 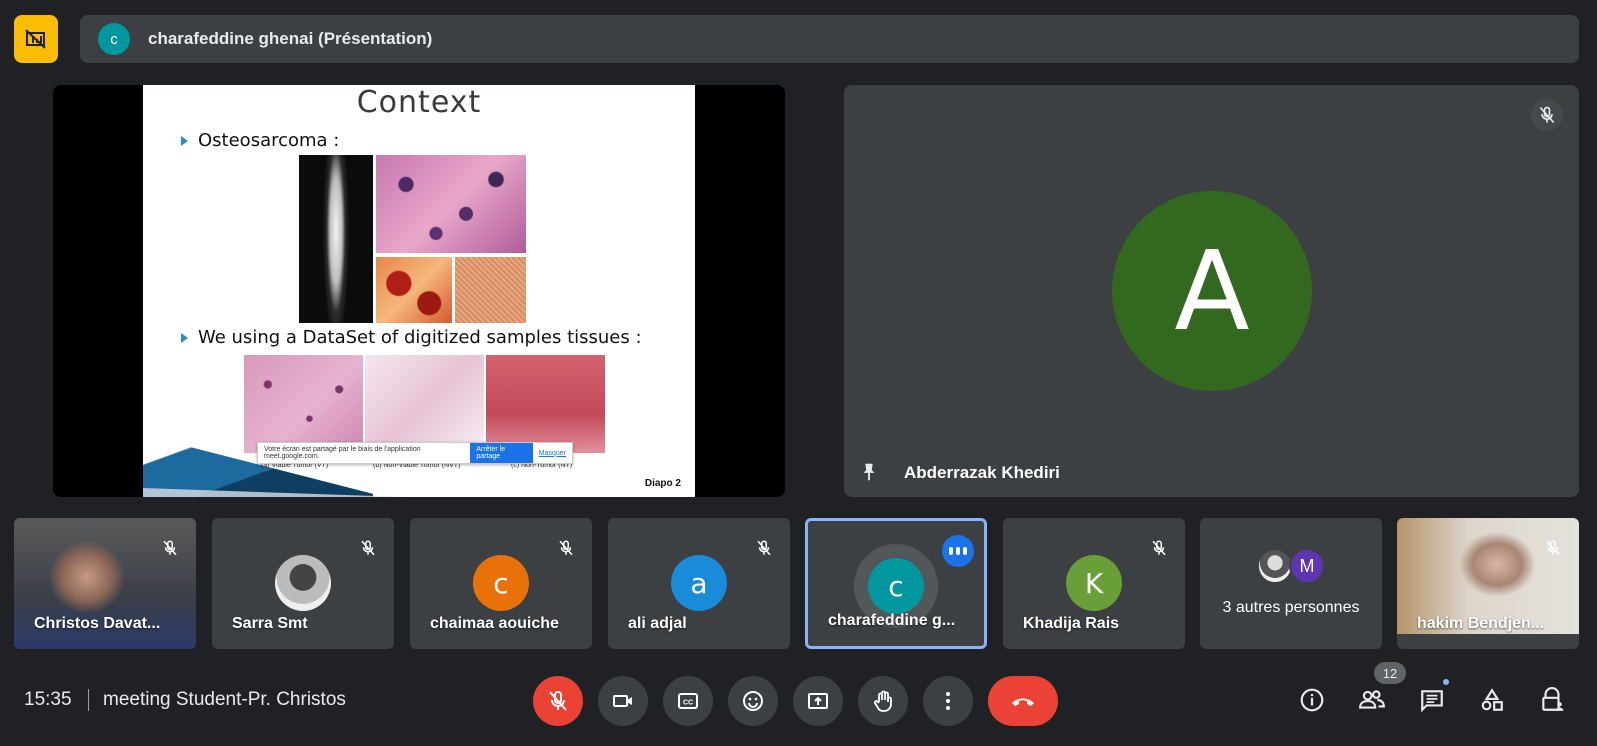 What do you see at coordinates (336, 239) in the screenshot?
I see `xray-image` at bounding box center [336, 239].